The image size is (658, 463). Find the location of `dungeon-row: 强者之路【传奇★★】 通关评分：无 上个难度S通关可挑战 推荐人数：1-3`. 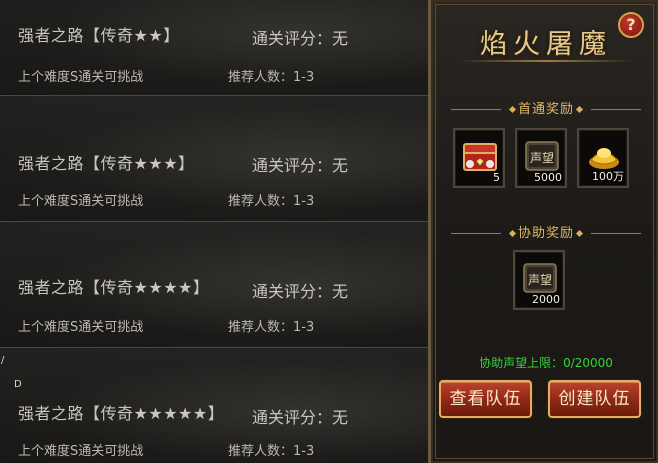

dungeon-row: 强者之路【传奇★★】 通关评分：无 上个难度S通关可挑战 推荐人数：1-3 is located at coordinates (214, 48).